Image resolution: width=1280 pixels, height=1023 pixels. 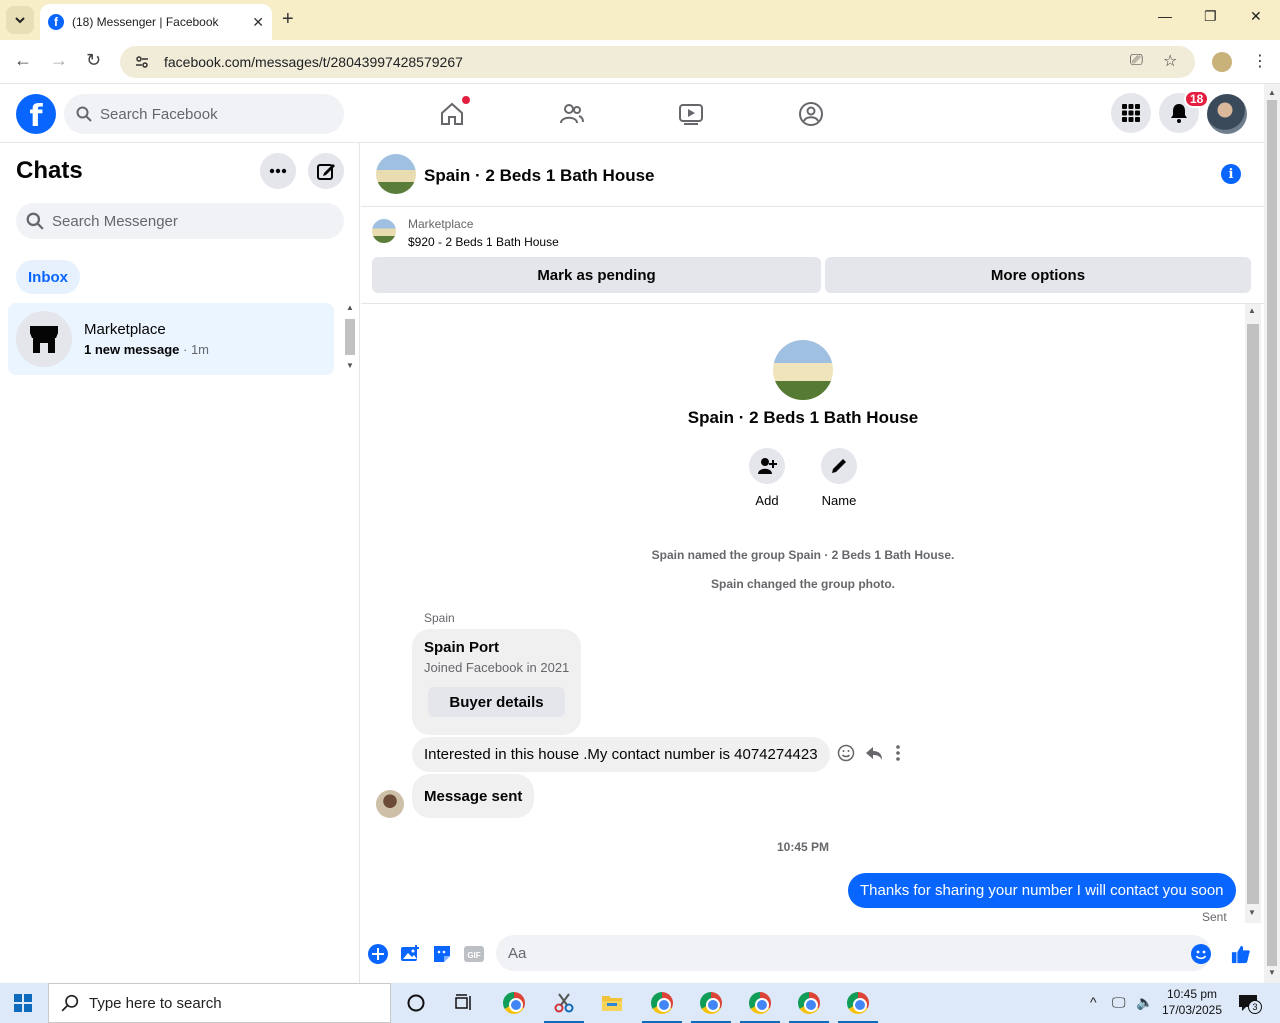 What do you see at coordinates (396, 174) in the screenshot?
I see `group-avatar` at bounding box center [396, 174].